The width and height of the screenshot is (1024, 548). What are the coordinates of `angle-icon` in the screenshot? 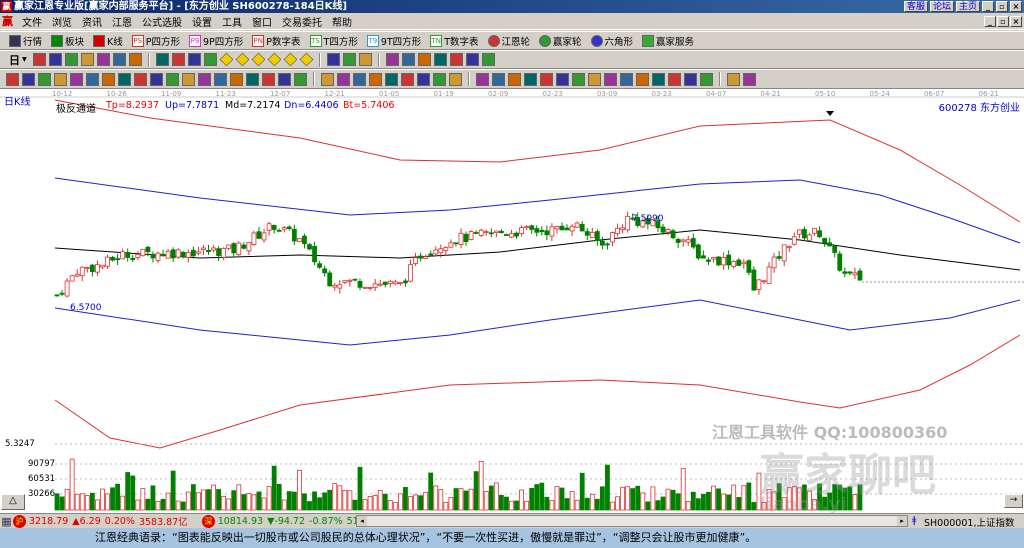 It's located at (172, 79).